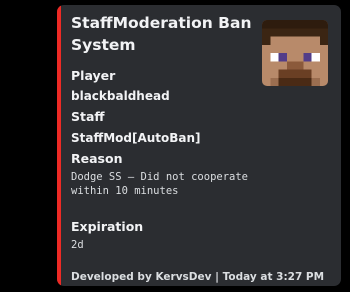 Image resolution: width=350 pixels, height=292 pixels. Describe the element at coordinates (120, 96) in the screenshot. I see `field-player-value: blackbaldhead` at that location.